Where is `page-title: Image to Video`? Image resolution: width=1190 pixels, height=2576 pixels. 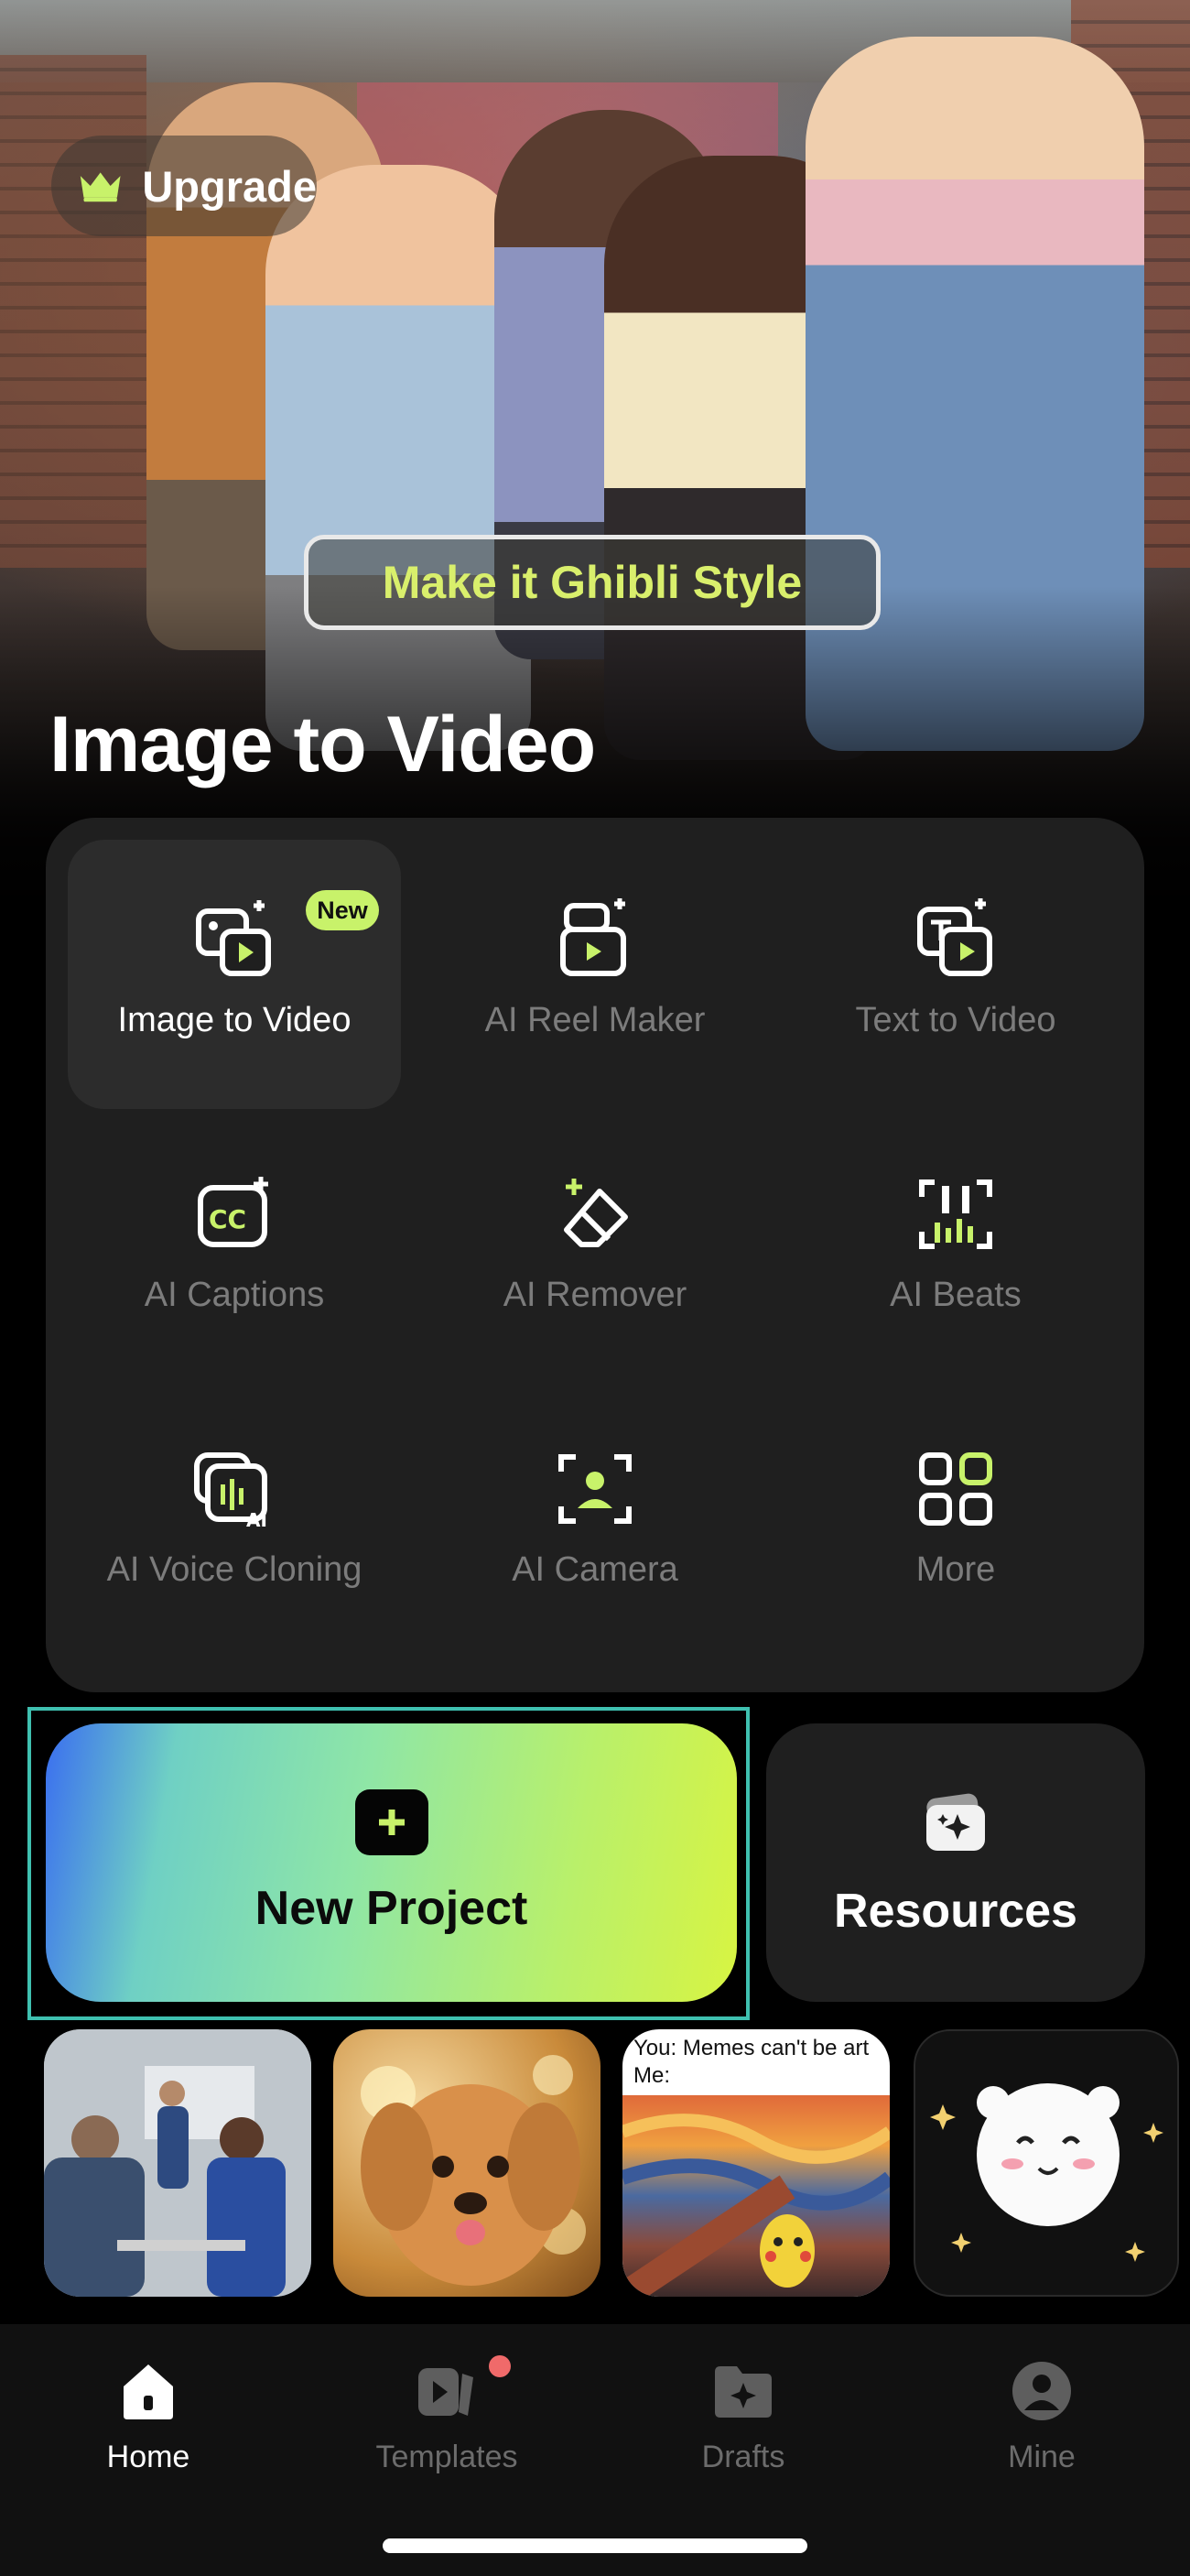 page-title: Image to Video is located at coordinates (322, 744).